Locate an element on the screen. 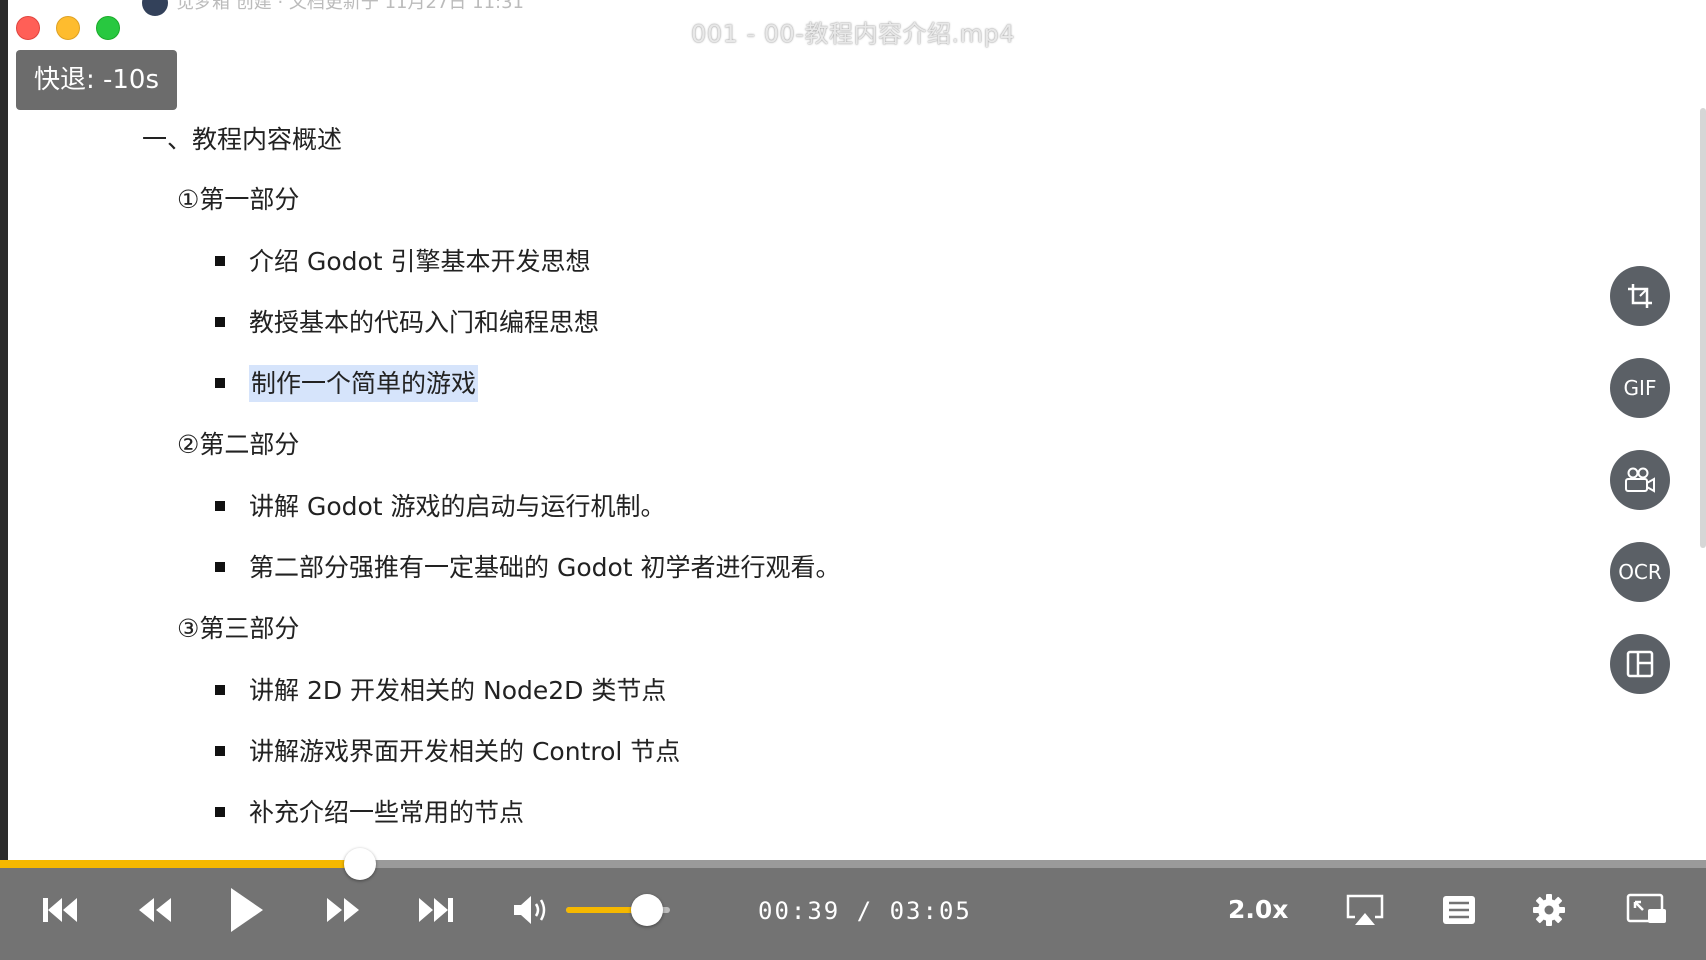 The width and height of the screenshot is (1706, 960). volume-handle is located at coordinates (647, 910).